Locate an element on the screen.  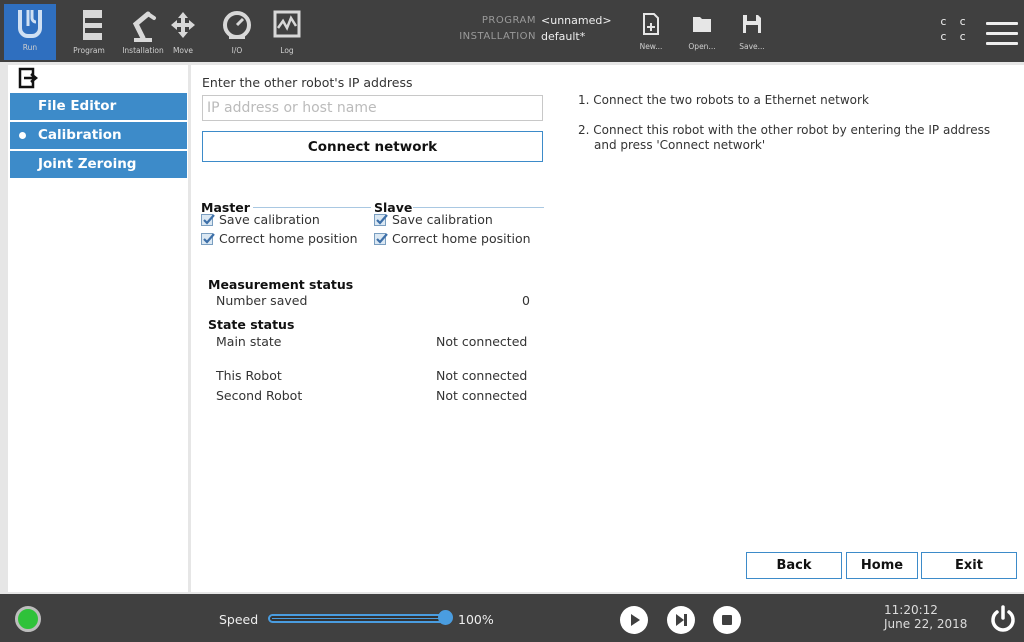
sidebar-item-calibration: Calibration is located at coordinates (98, 135).